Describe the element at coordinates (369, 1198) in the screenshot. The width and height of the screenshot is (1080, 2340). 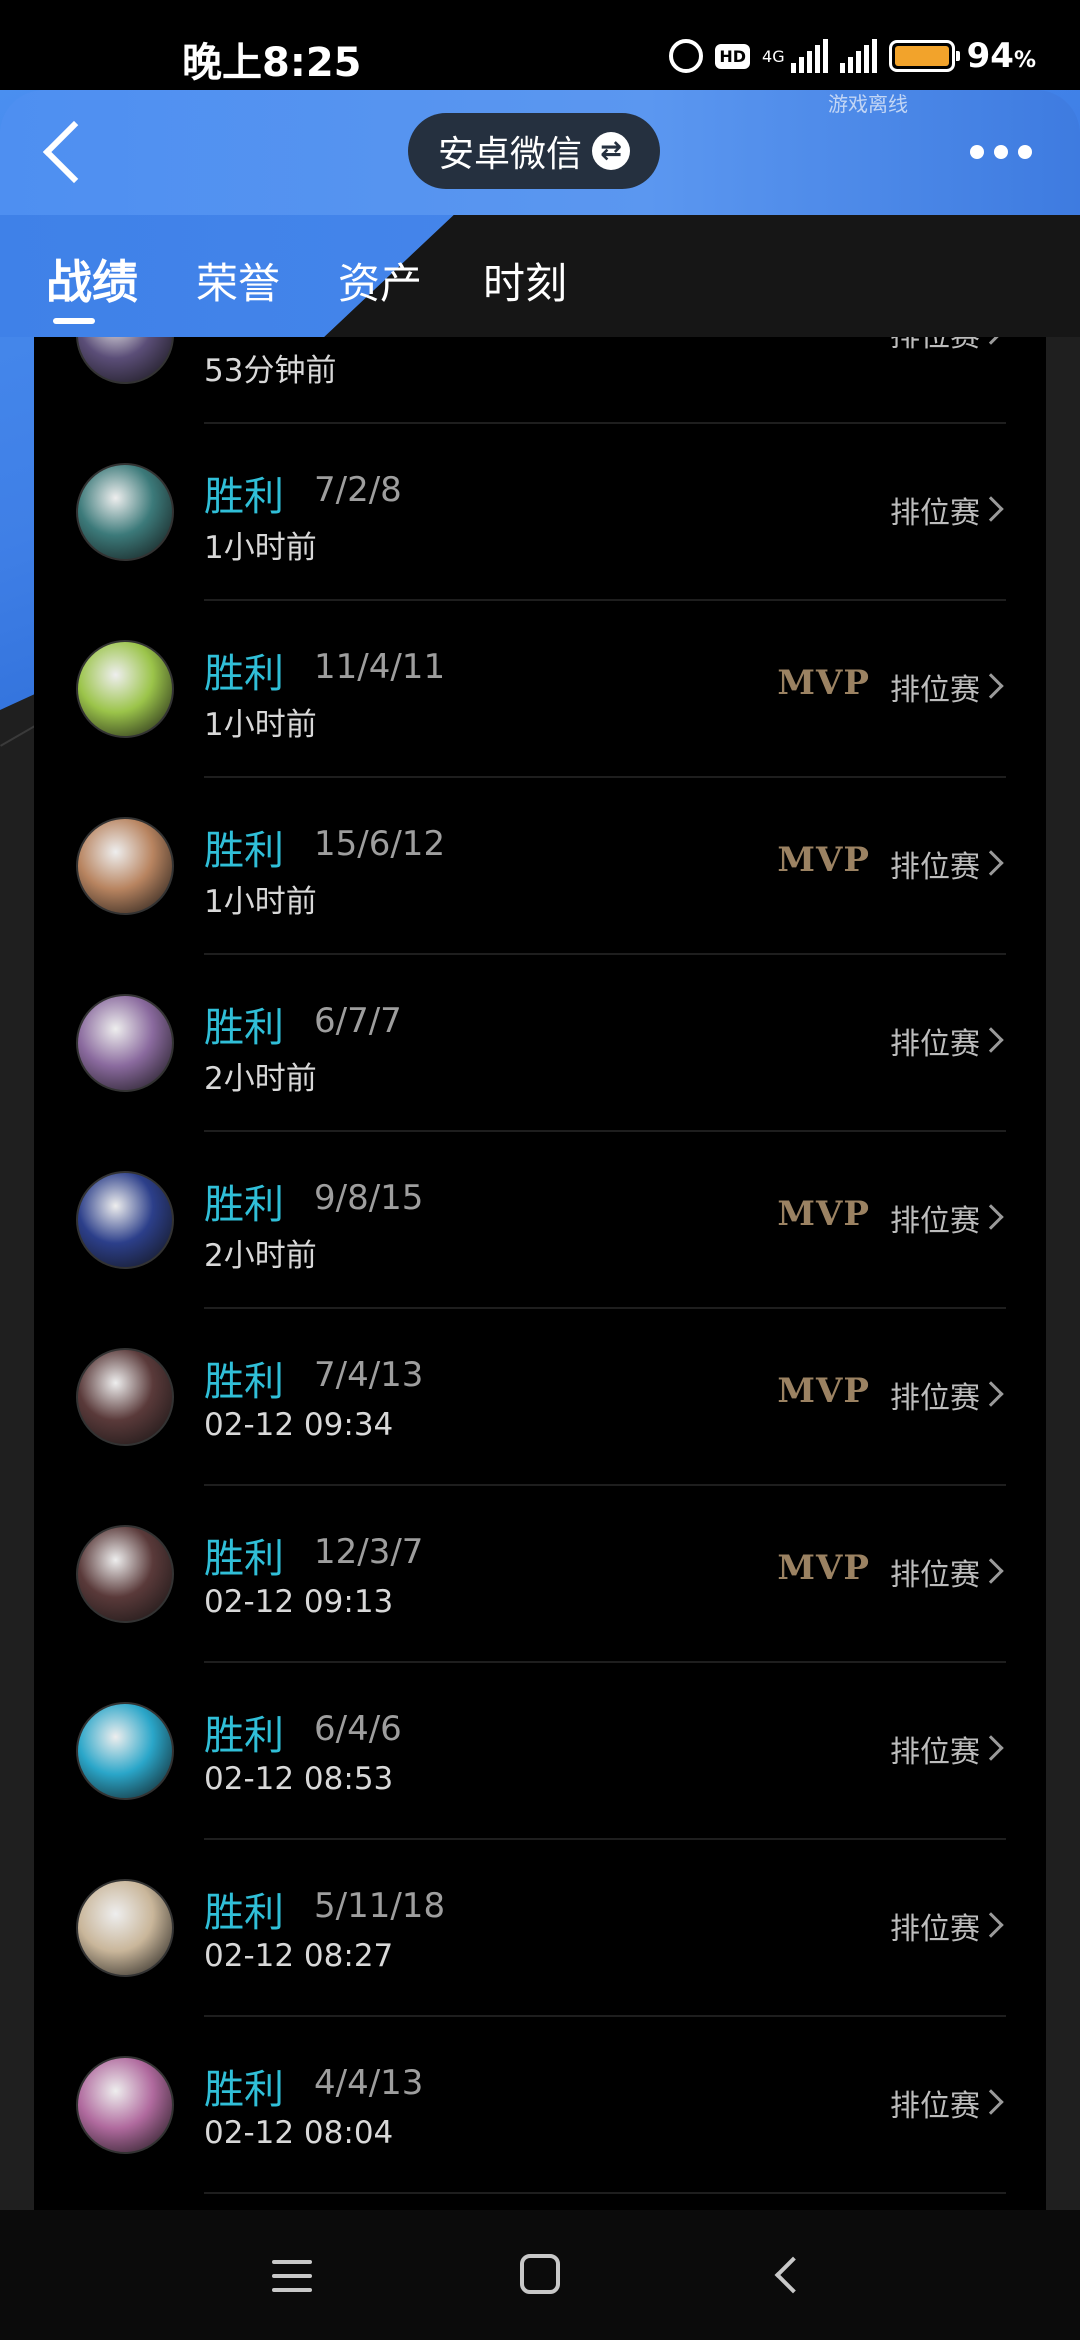
I see `match-kda: 9/8/15` at that location.